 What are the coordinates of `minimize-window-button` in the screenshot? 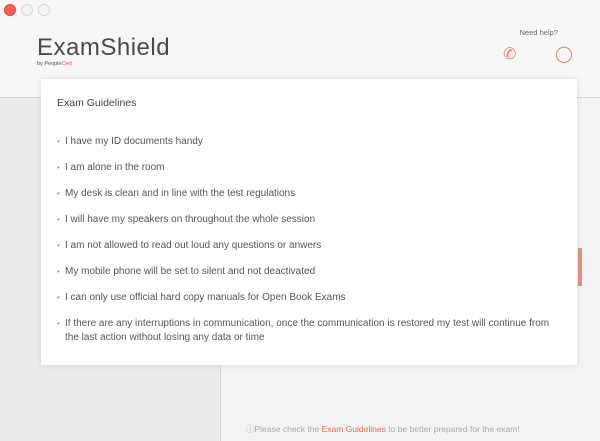 It's located at (27, 10).